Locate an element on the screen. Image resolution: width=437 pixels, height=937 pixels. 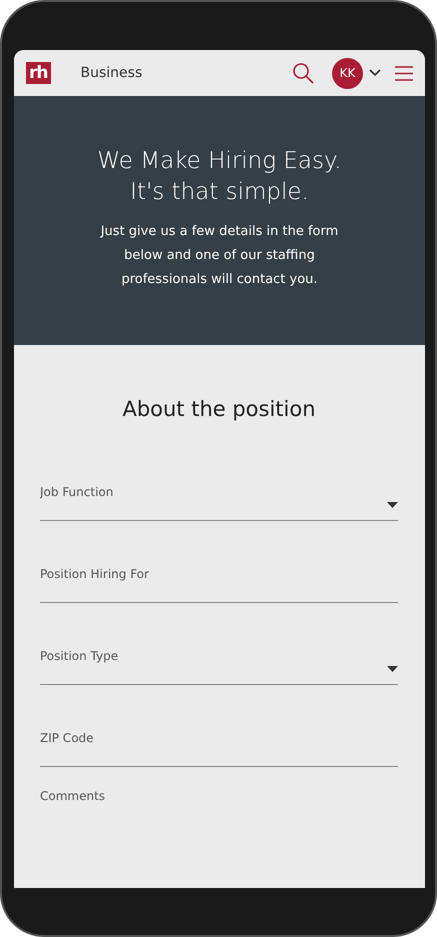
menu-icon is located at coordinates (404, 73).